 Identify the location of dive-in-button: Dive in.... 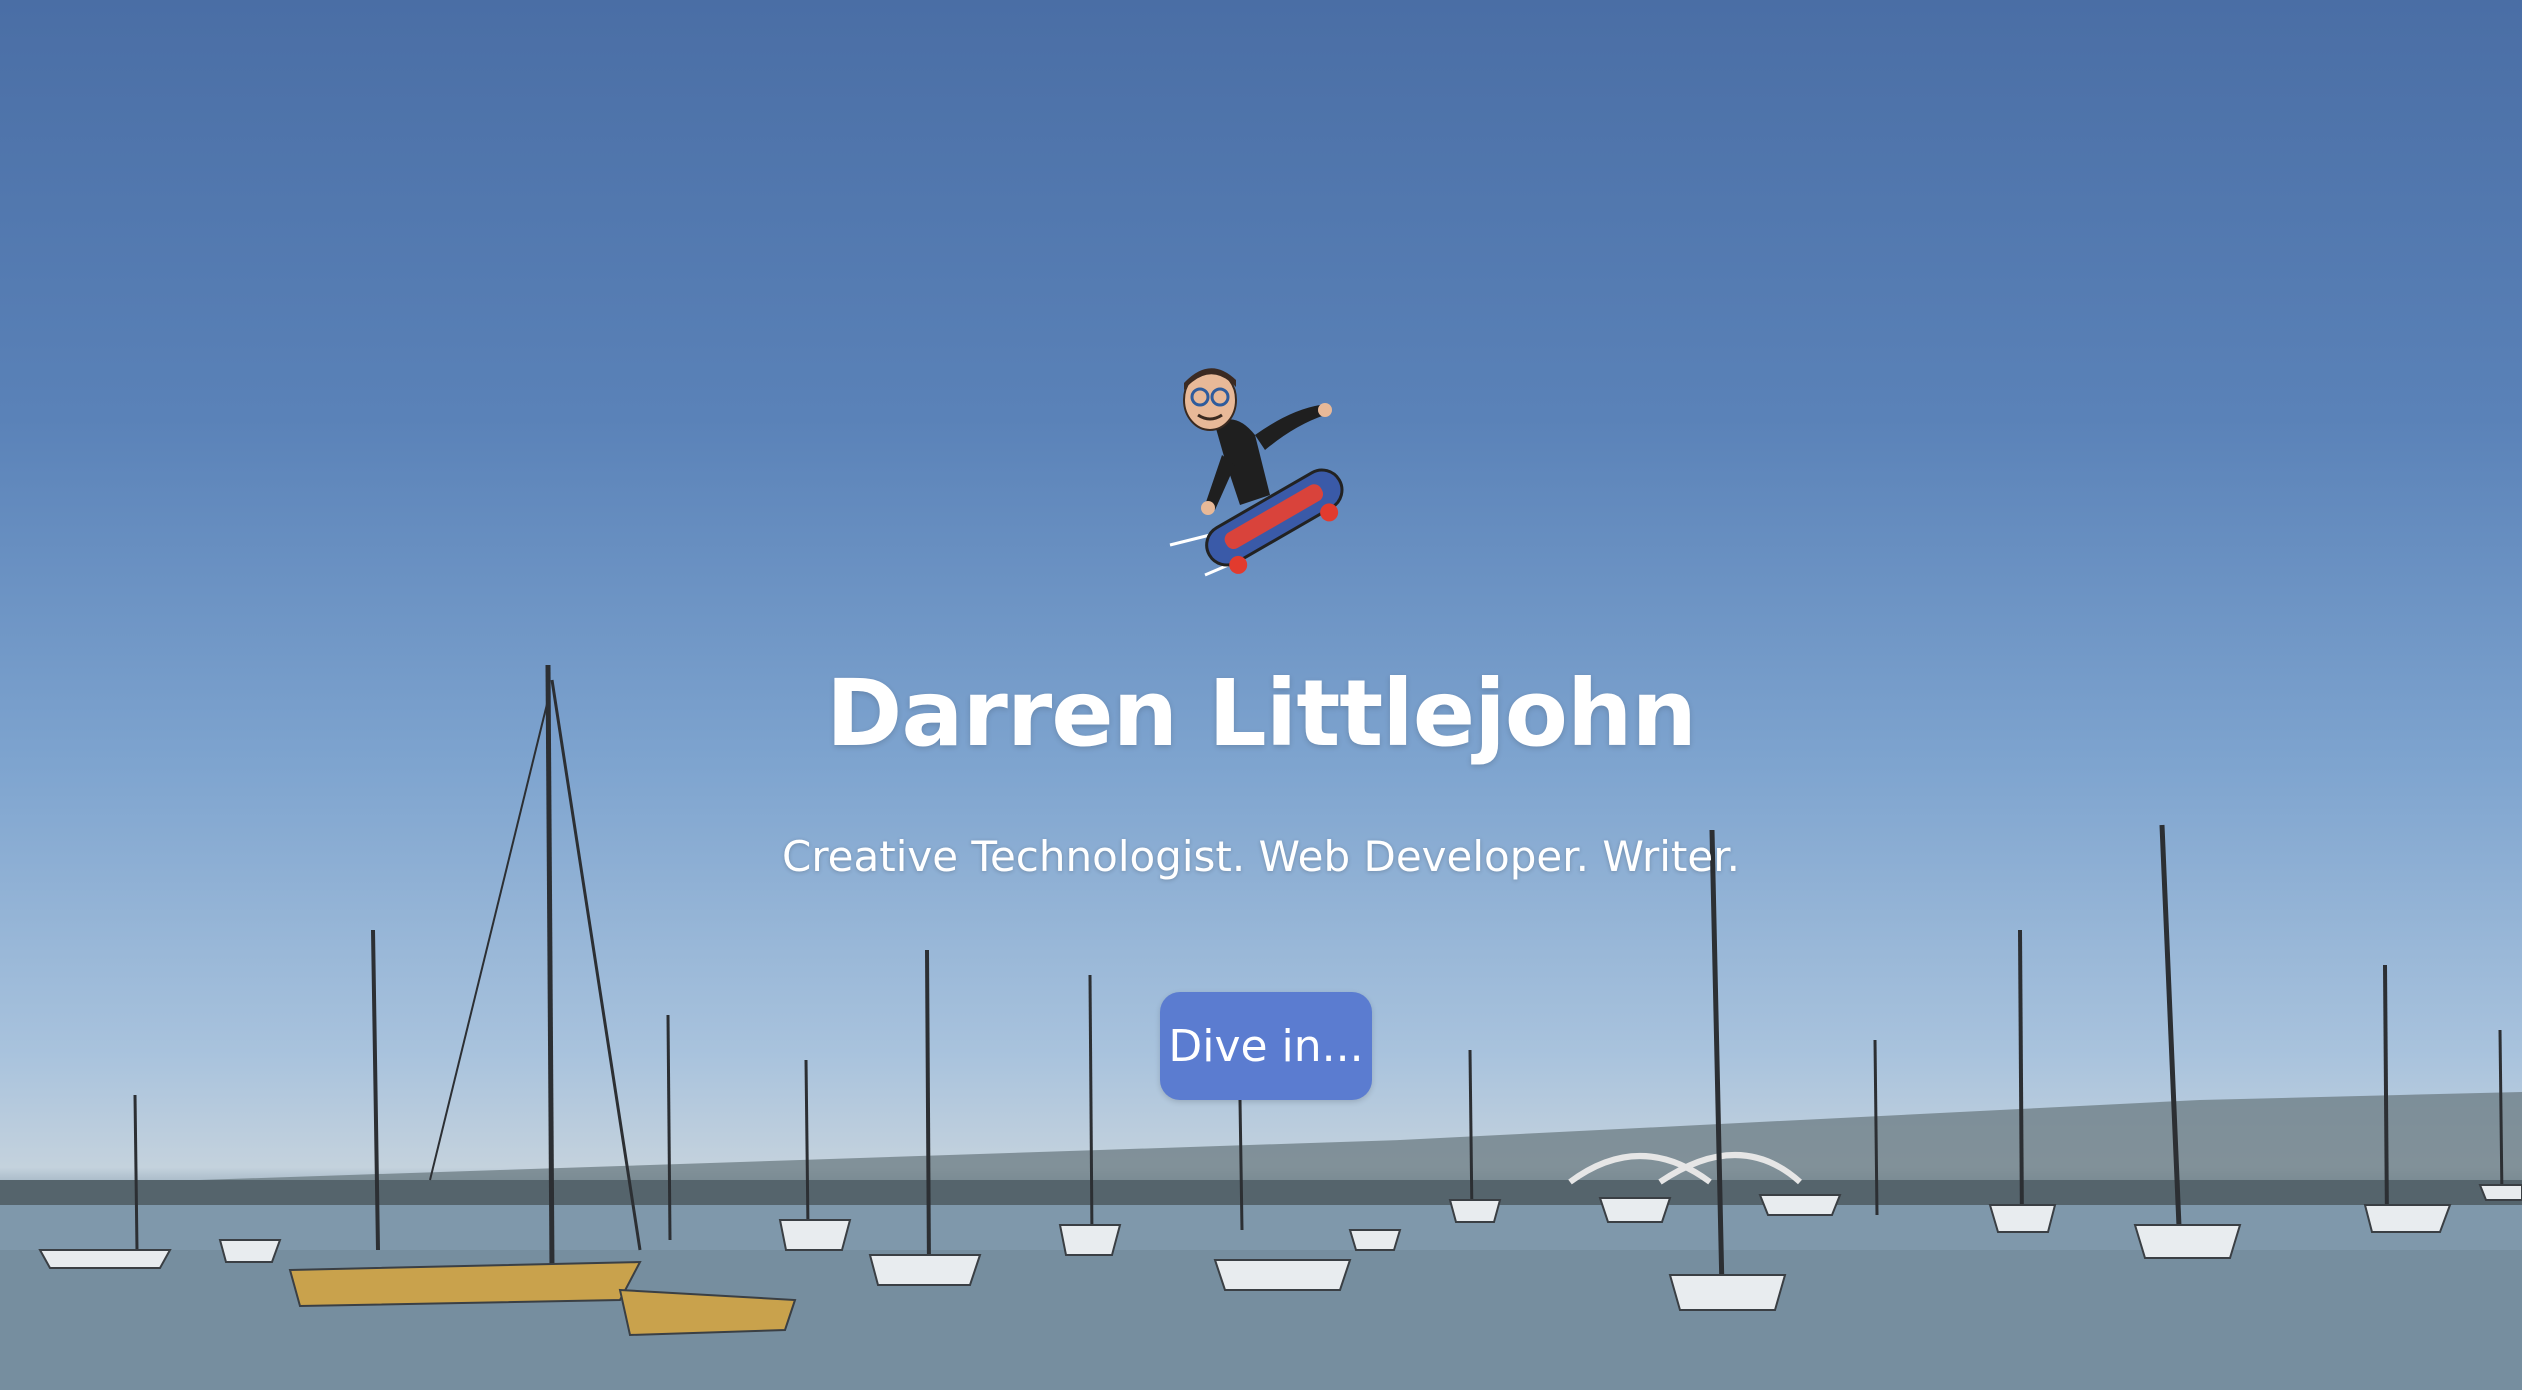
(1266, 1046).